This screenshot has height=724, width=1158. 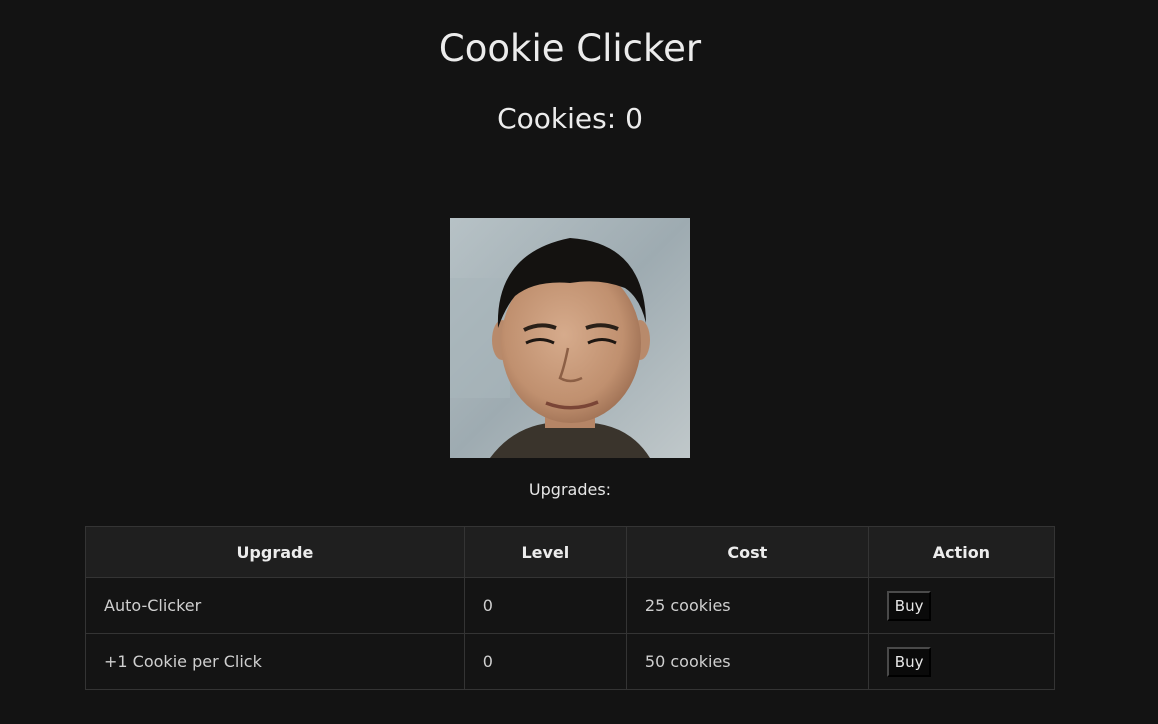 I want to click on upgrade-cost-cell: 25 cookies, so click(x=747, y=605).